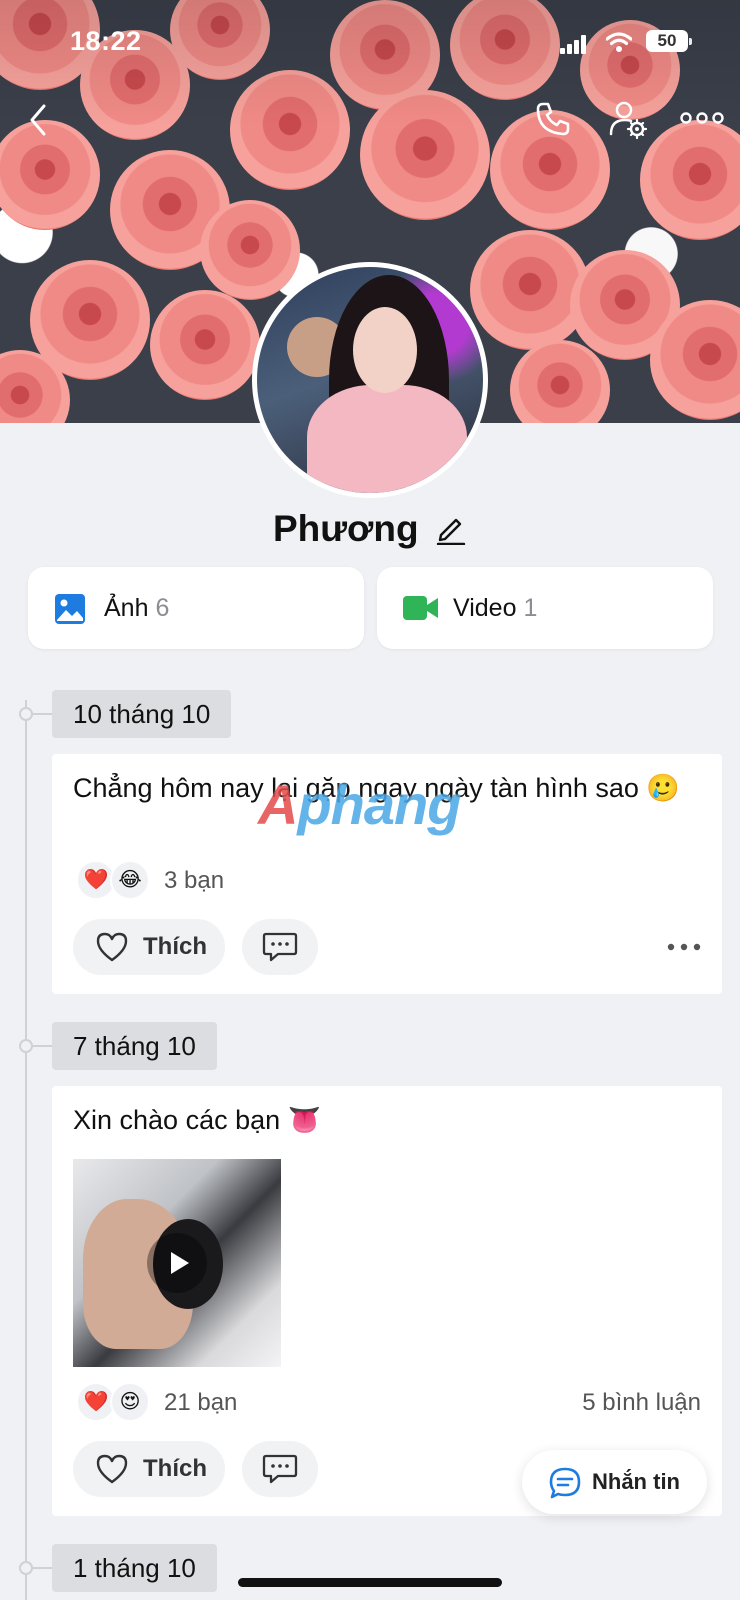 This screenshot has height=1600, width=740. Describe the element at coordinates (702, 118) in the screenshot. I see `more-icon` at that location.